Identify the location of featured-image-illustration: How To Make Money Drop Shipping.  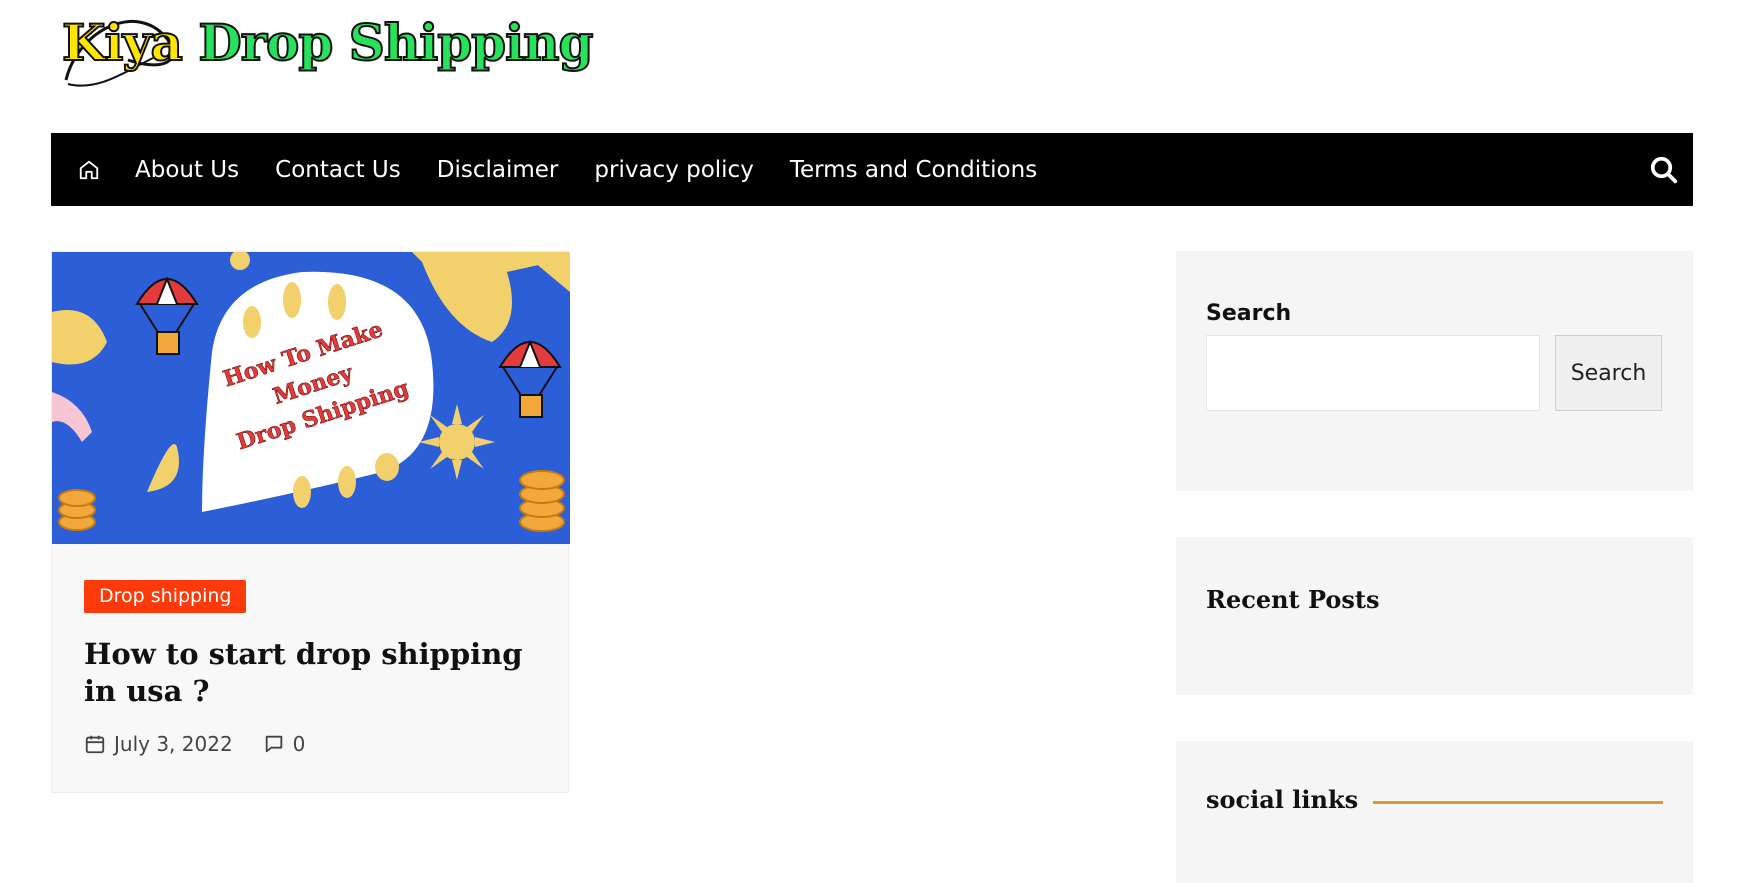
(311, 398).